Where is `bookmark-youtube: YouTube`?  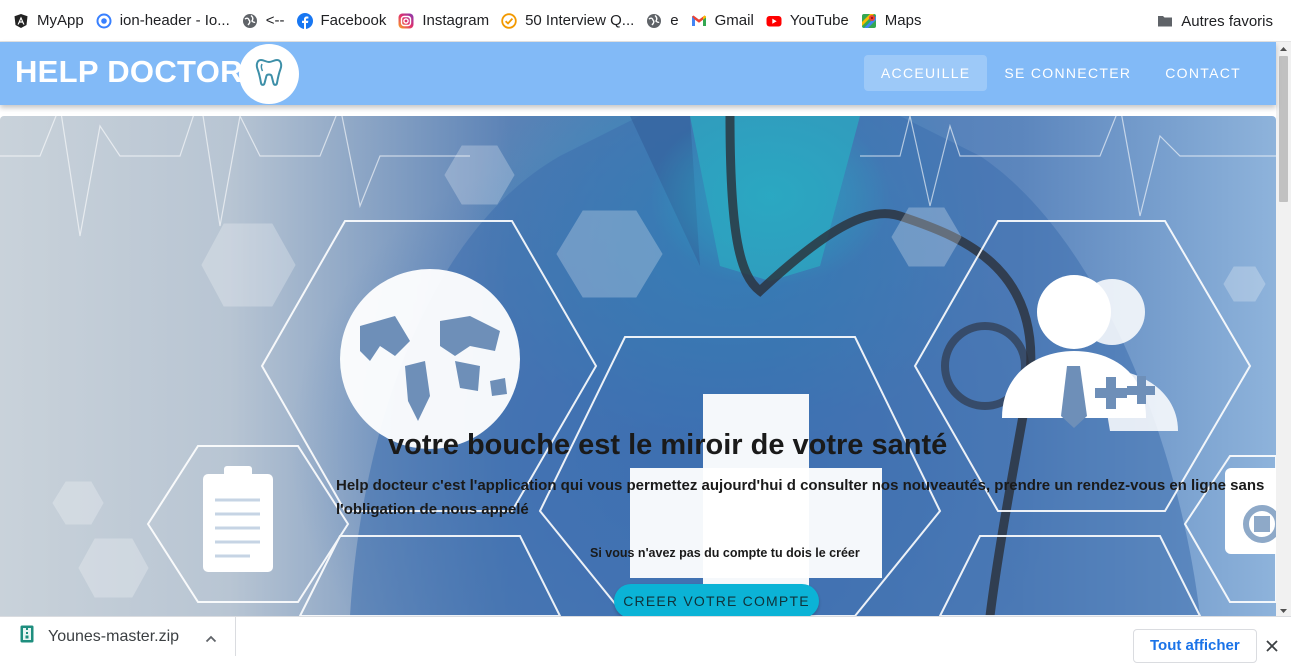
bookmark-youtube: YouTube is located at coordinates (808, 21).